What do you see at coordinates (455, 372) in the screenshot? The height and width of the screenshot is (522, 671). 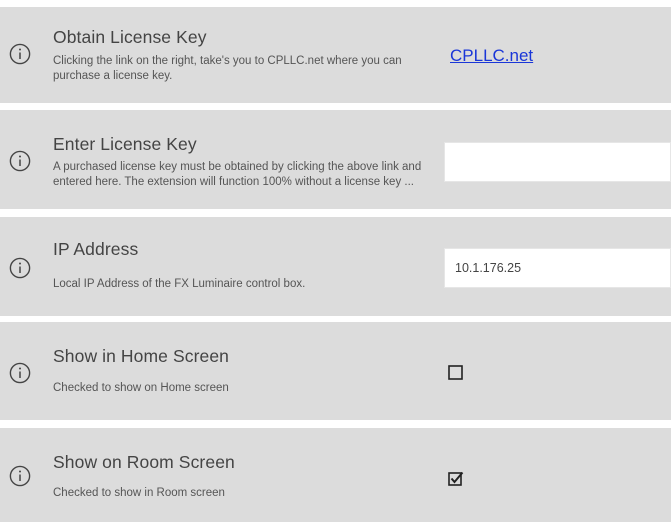 I see `checkbox-unchecked-icon` at bounding box center [455, 372].